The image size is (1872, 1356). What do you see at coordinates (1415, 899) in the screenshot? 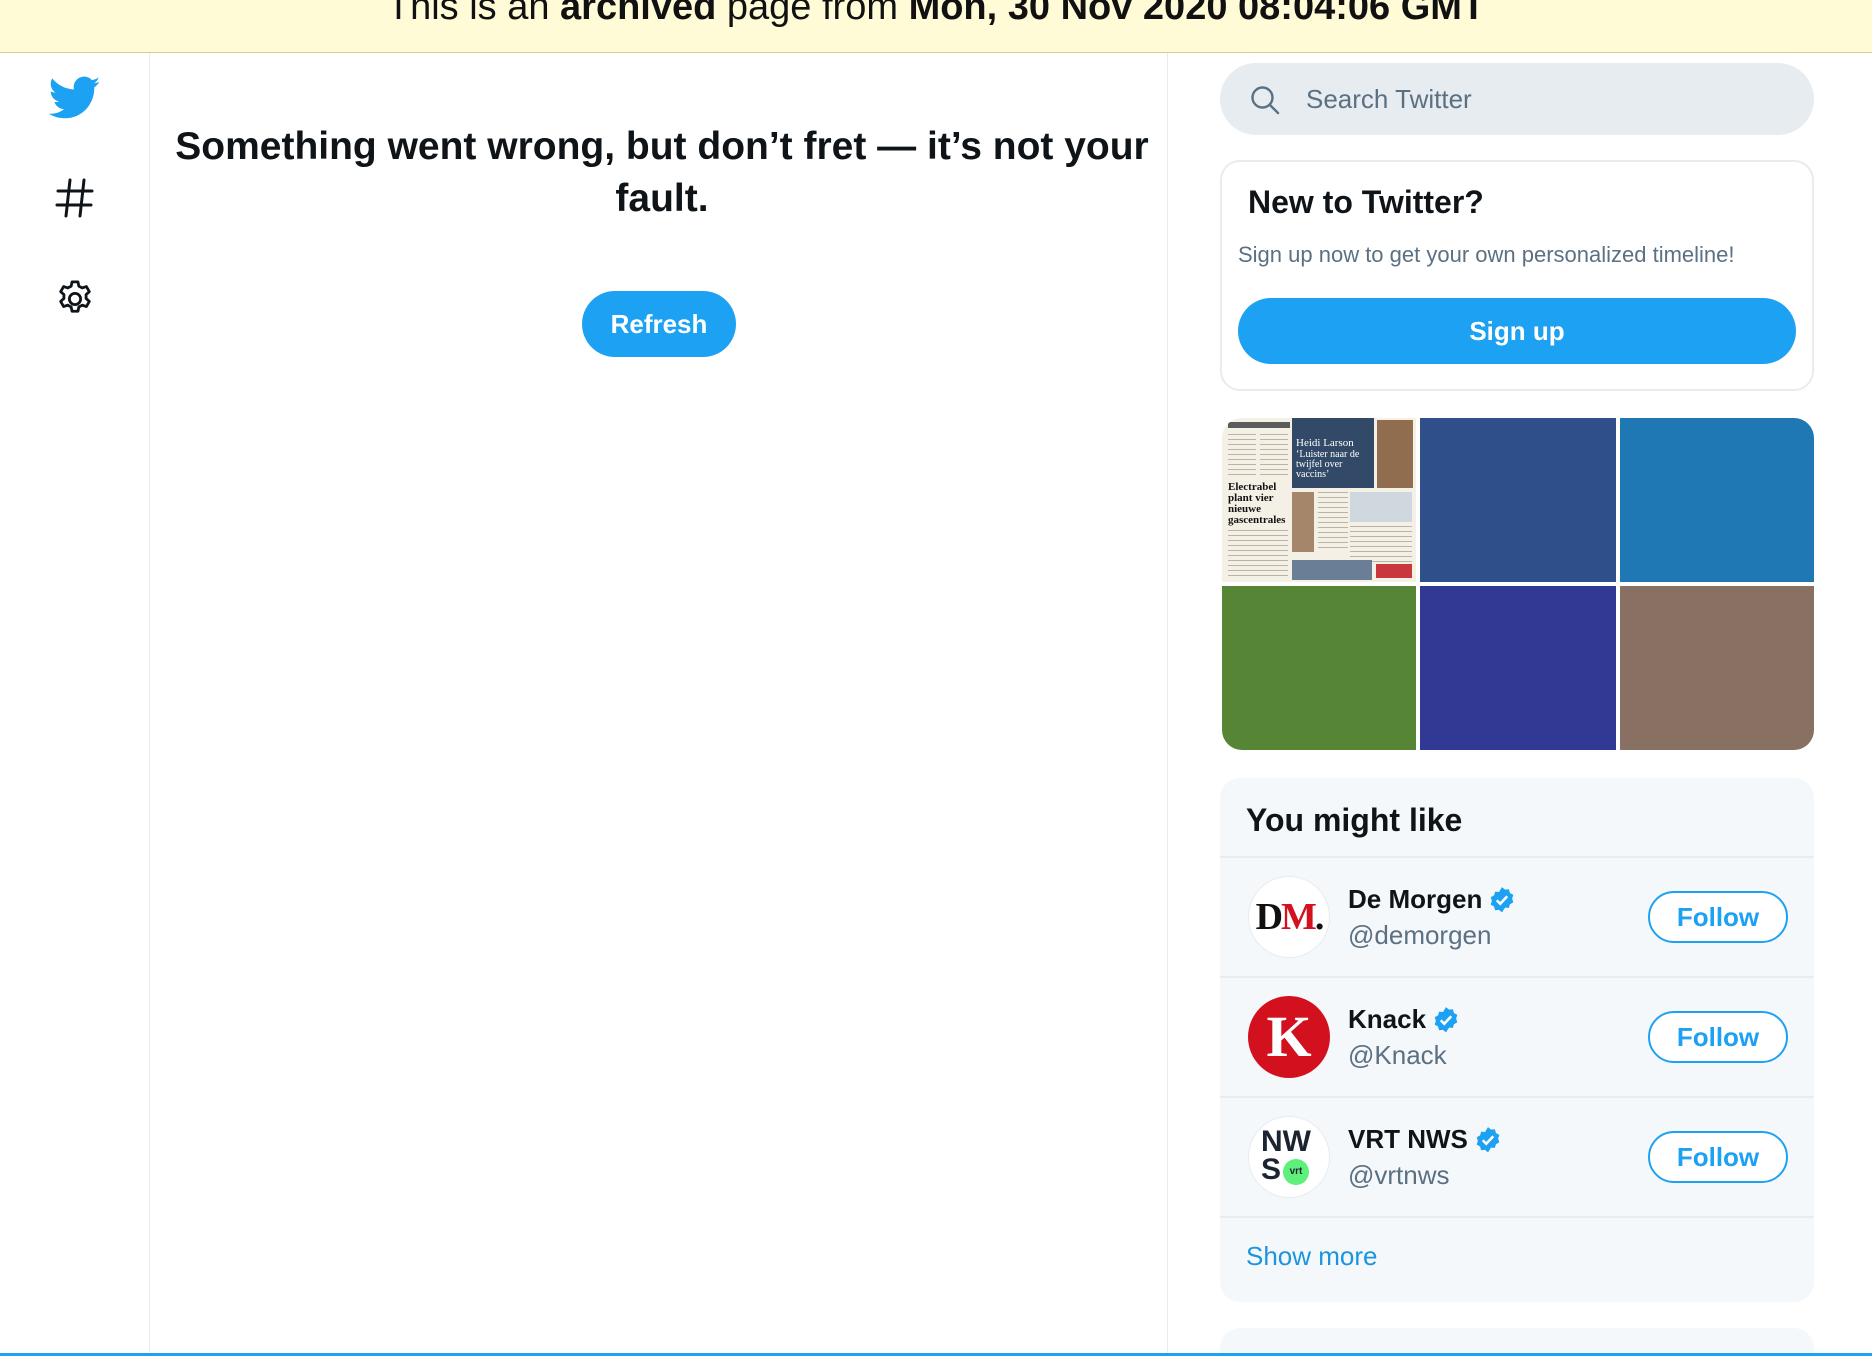
I see `account-name-text: De Morgen` at bounding box center [1415, 899].